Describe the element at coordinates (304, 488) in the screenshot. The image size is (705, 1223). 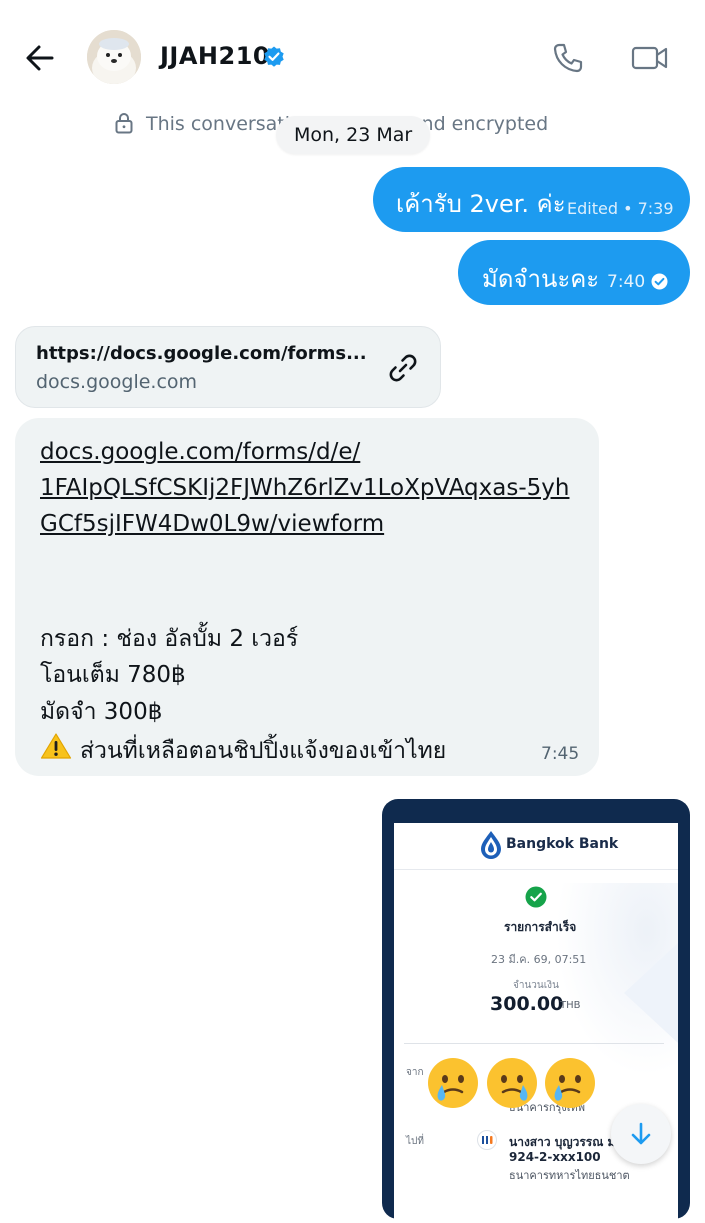
I see `message-link: 1FAIpQLSfCSKIj2FJWhZ6rlZv1LoXpVAqxas-5yh` at that location.